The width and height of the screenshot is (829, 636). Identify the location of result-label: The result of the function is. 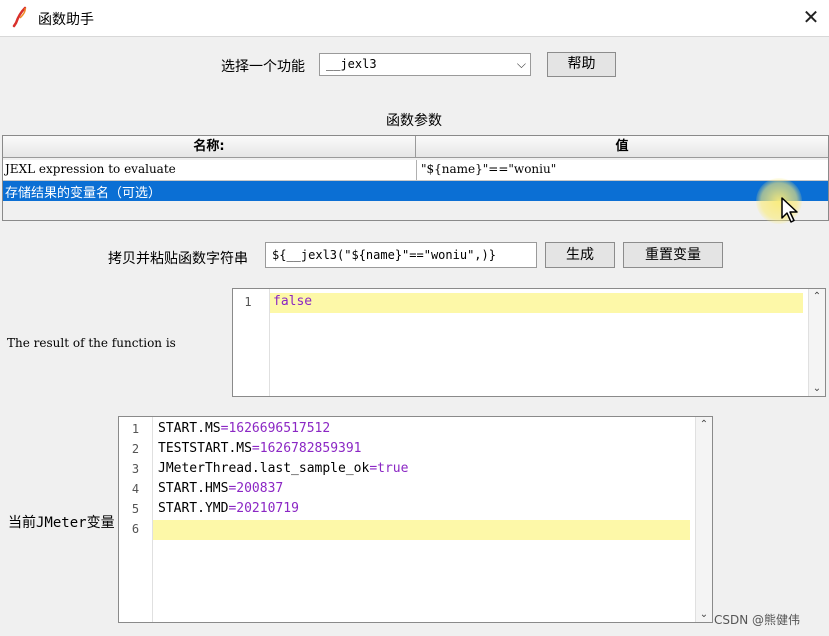
(91, 343).